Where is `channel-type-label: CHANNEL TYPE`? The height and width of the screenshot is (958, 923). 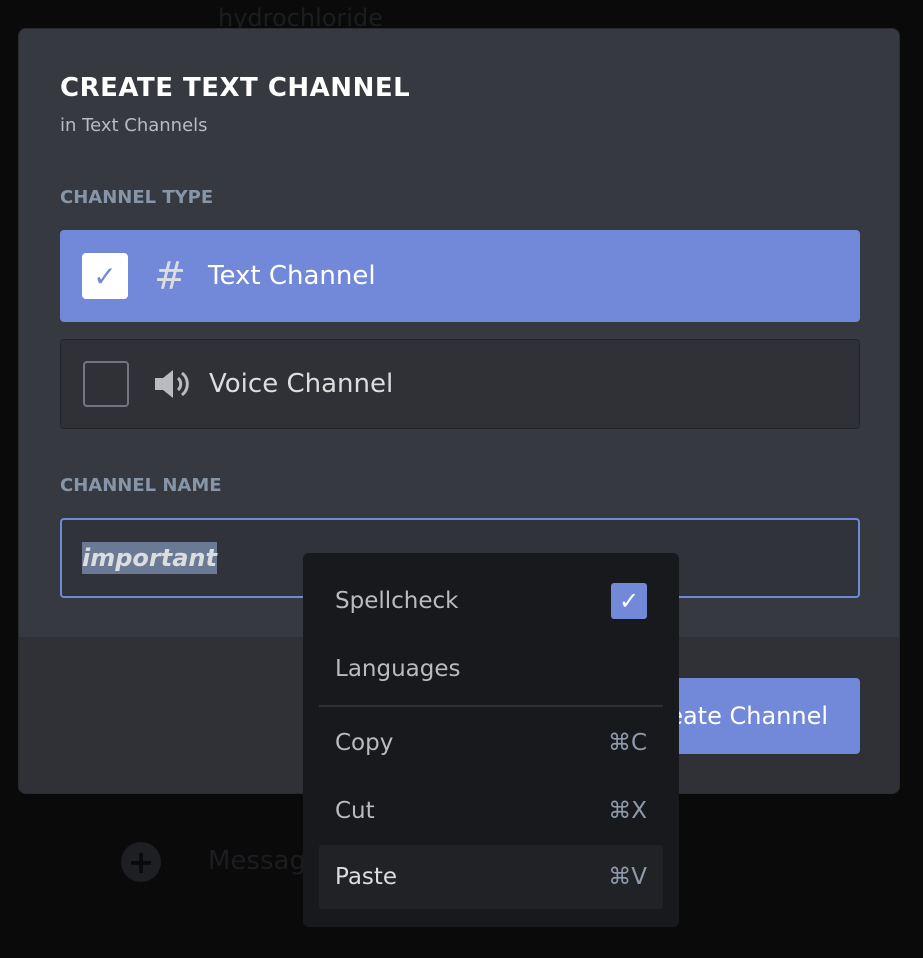
channel-type-label: CHANNEL TYPE is located at coordinates (137, 197).